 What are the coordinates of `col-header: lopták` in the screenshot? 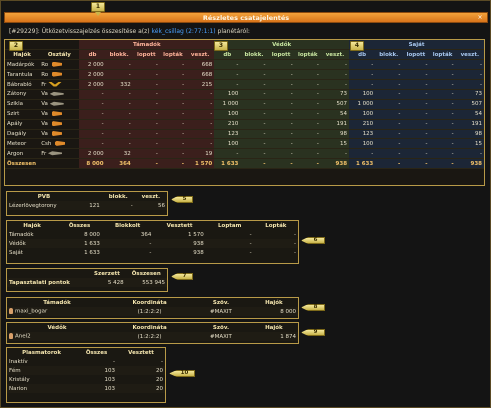 It's located at (442, 55).